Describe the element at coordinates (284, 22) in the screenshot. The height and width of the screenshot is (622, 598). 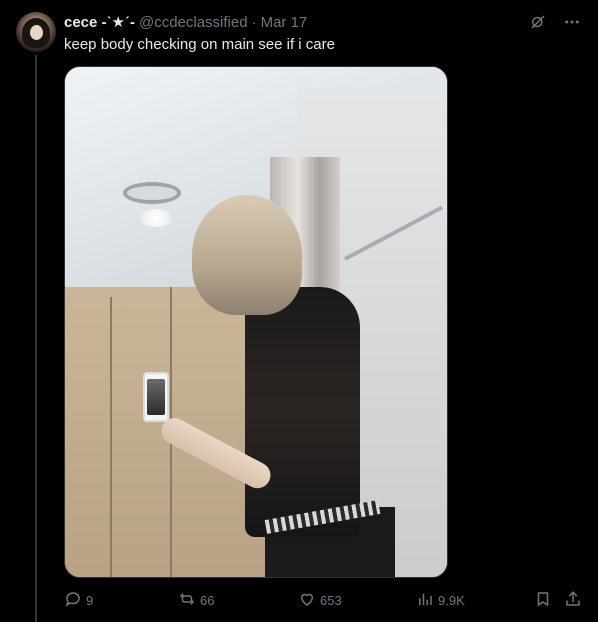
I see `tweet-date: Mar 17` at that location.